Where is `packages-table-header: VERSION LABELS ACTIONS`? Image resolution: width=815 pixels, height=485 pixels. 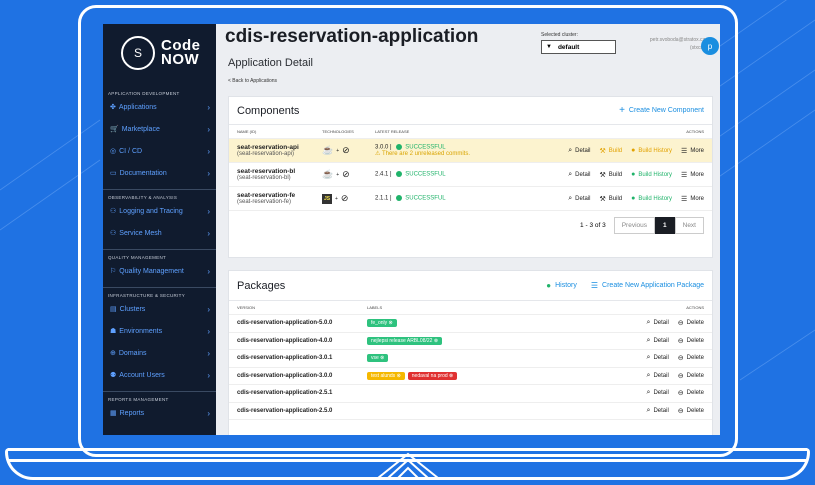 packages-table-header: VERSION LABELS ACTIONS is located at coordinates (470, 308).